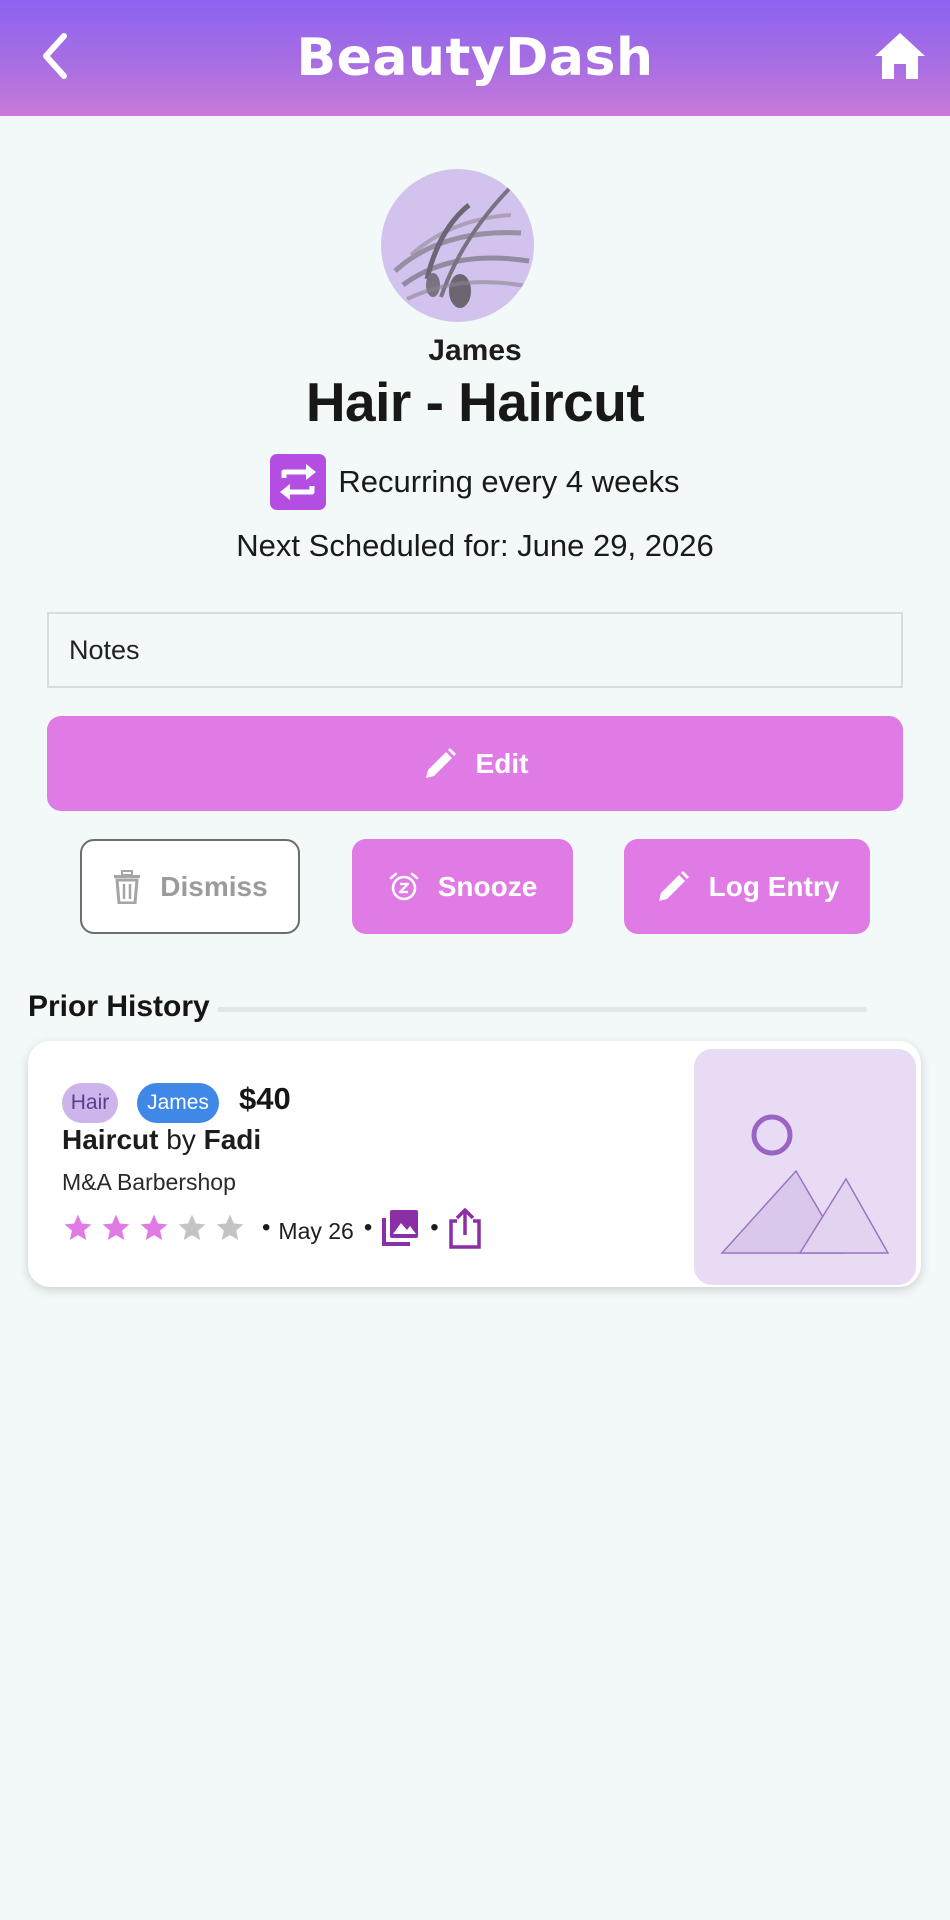 The height and width of the screenshot is (1920, 950). Describe the element at coordinates (475, 650) in the screenshot. I see `notes-field: Notes` at that location.